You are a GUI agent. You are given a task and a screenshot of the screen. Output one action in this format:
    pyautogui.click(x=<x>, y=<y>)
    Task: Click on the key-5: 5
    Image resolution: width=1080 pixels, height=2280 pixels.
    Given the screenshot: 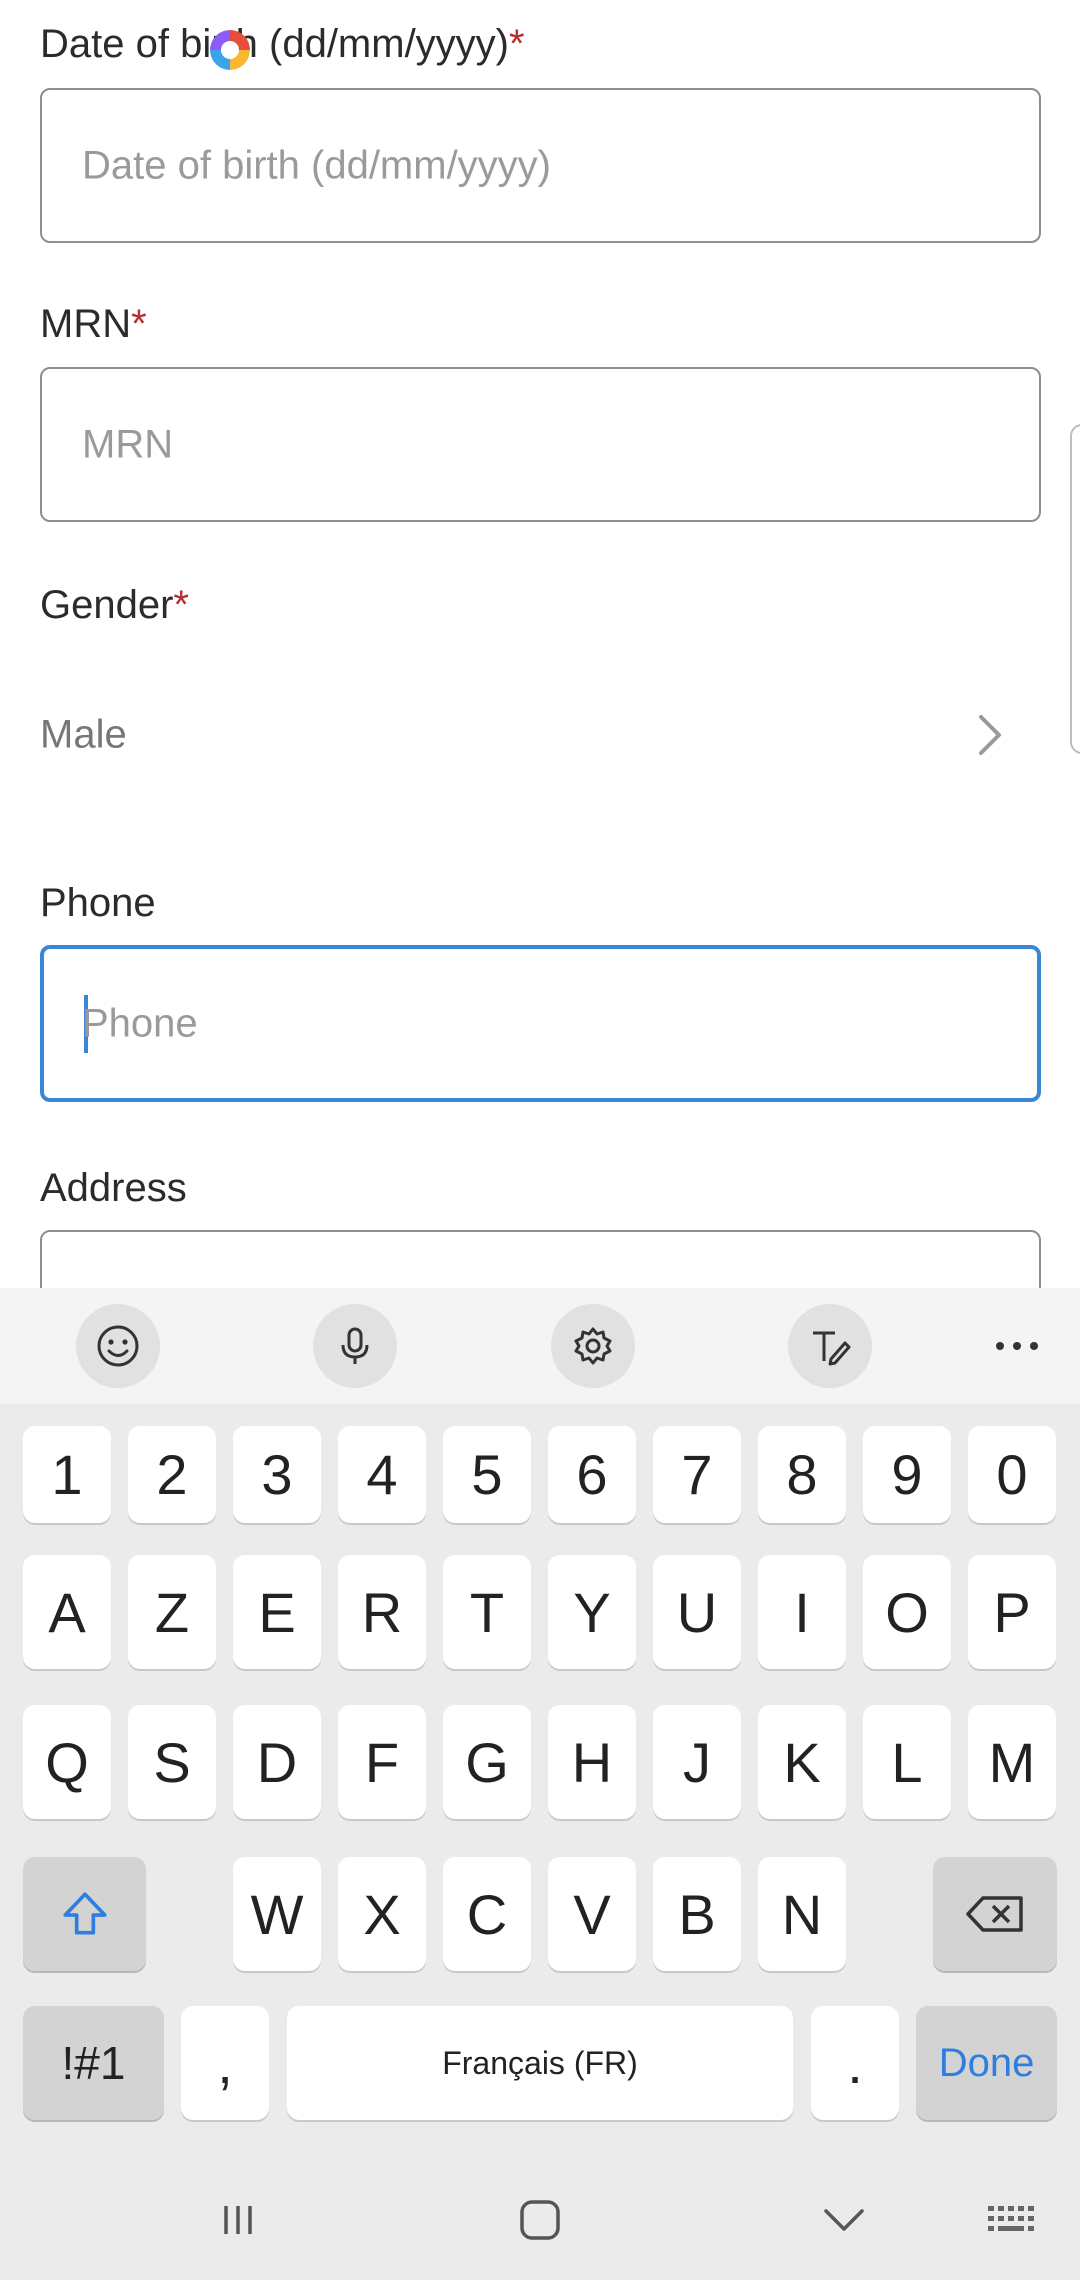 What is the action you would take?
    pyautogui.click(x=487, y=1474)
    